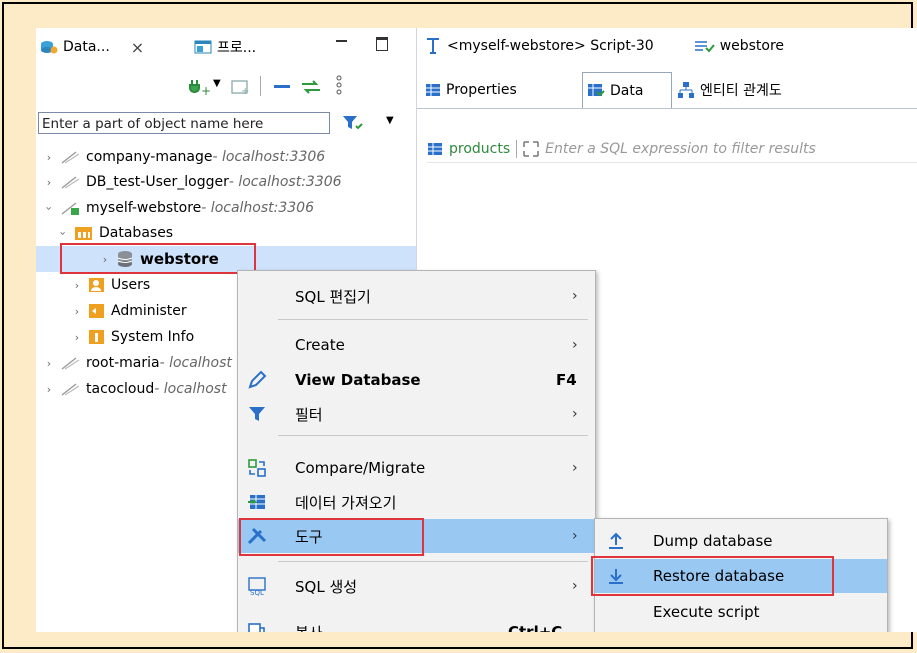 Image resolution: width=917 pixels, height=653 pixels. What do you see at coordinates (353, 123) in the screenshot?
I see `filter-config-icon` at bounding box center [353, 123].